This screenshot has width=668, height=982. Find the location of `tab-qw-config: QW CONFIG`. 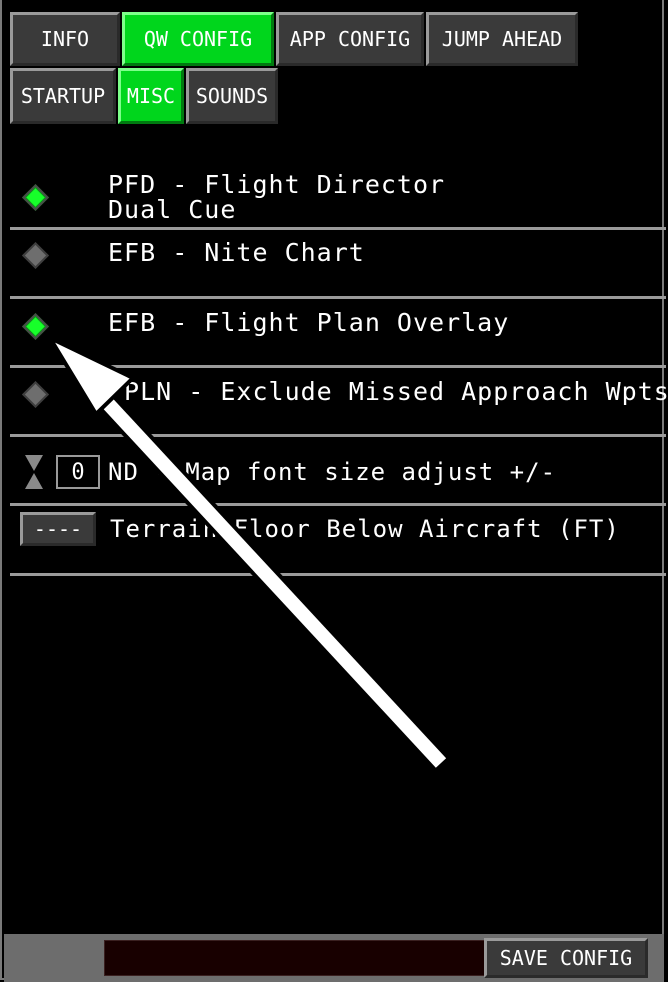

tab-qw-config: QW CONFIG is located at coordinates (198, 39).